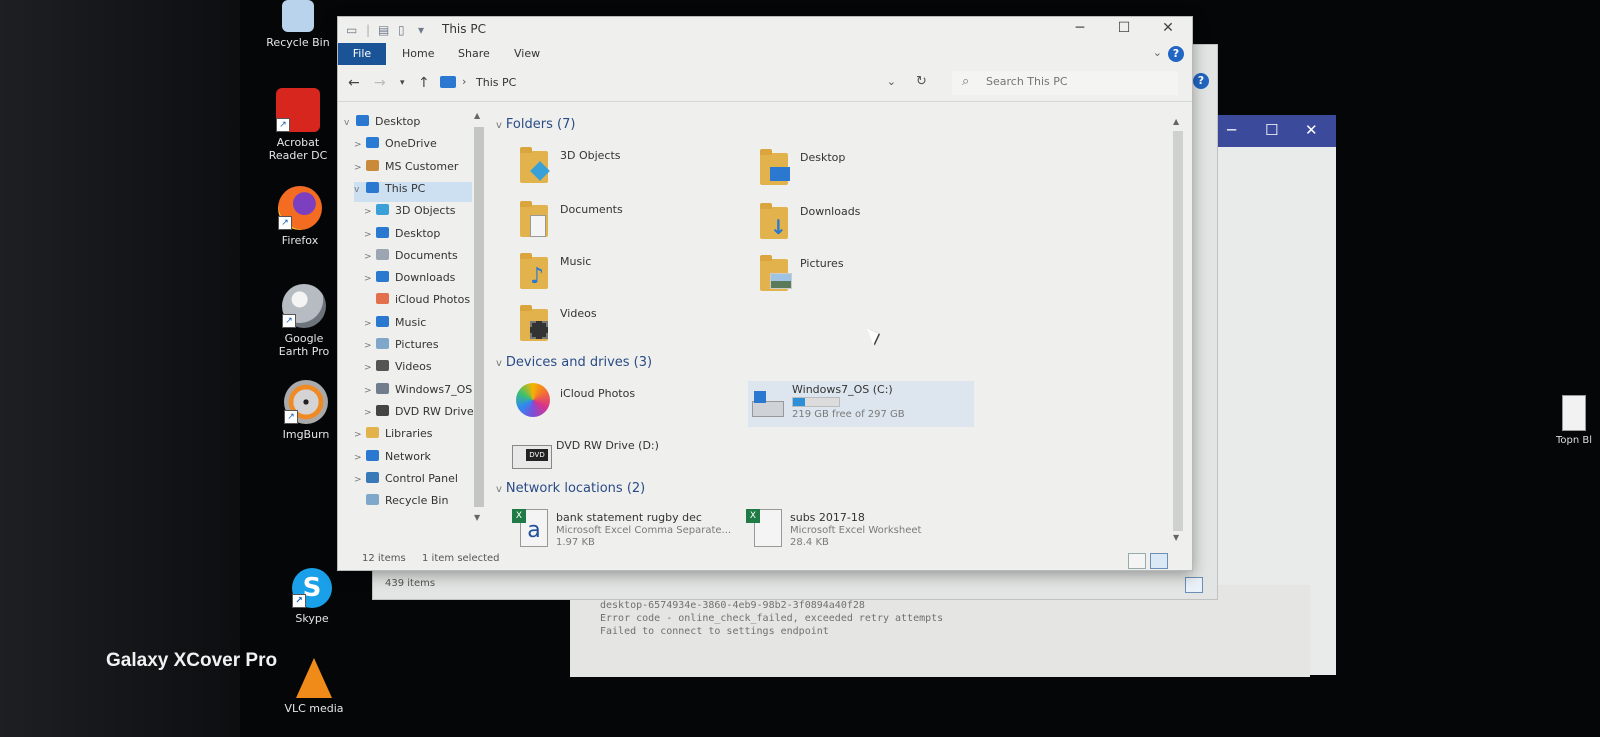 Image resolution: width=1600 pixels, height=737 pixels. I want to click on close-icon: ✕, so click(1311, 130).